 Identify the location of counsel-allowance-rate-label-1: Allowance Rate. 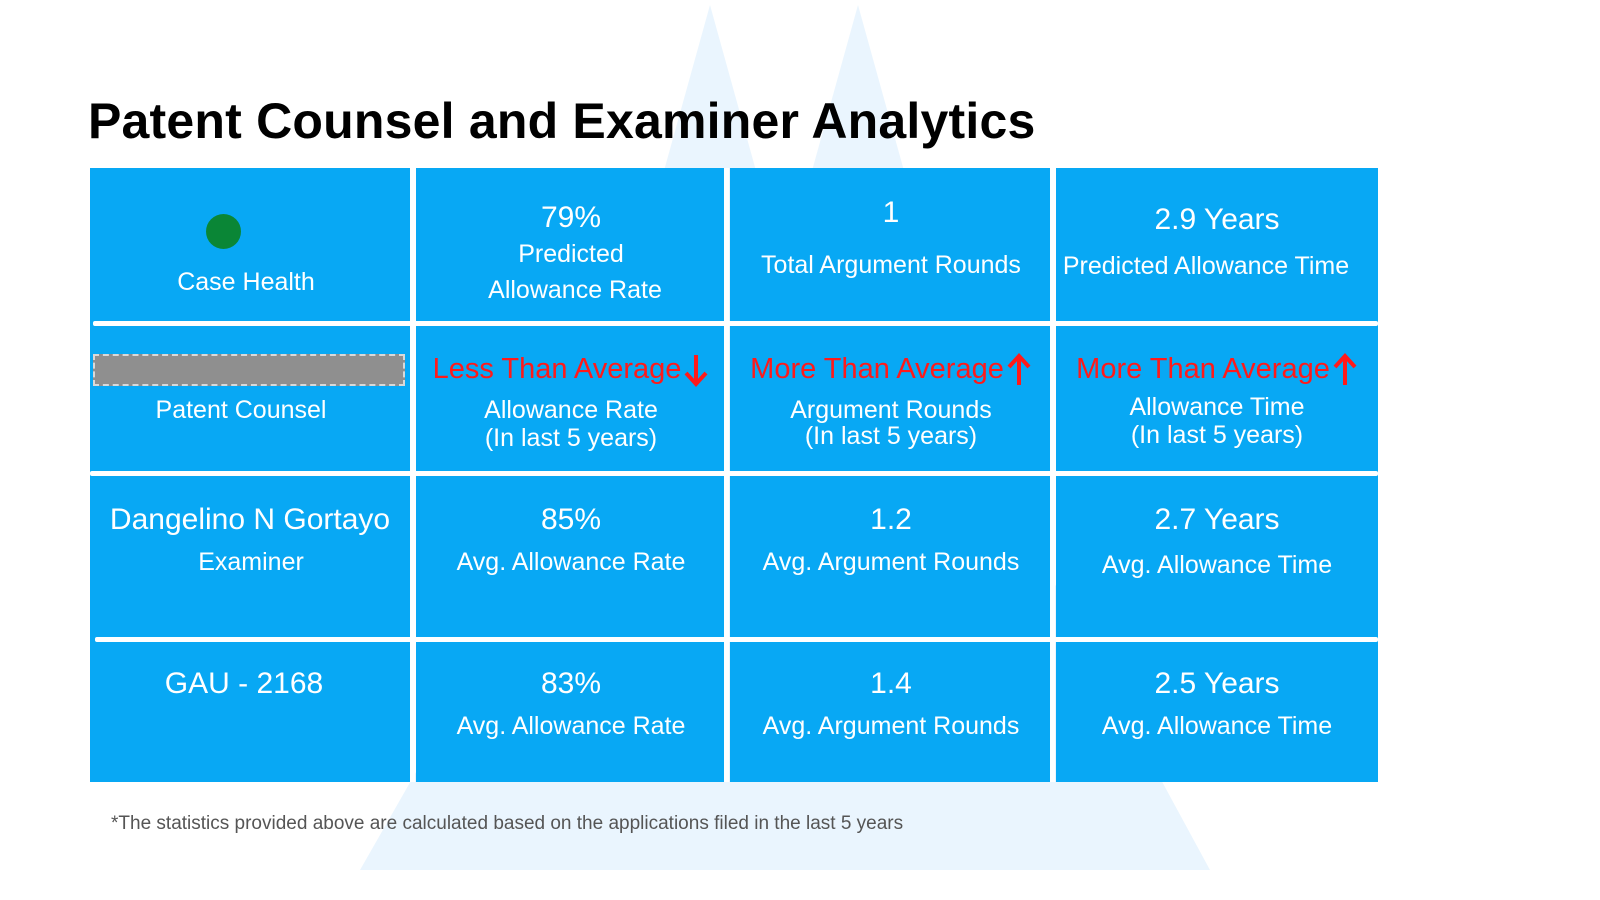
(571, 410).